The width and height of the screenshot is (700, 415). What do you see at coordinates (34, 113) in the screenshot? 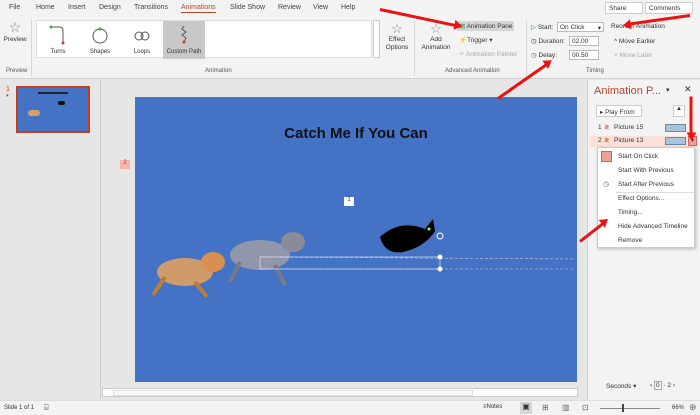
I see `thumb-dogs` at bounding box center [34, 113].